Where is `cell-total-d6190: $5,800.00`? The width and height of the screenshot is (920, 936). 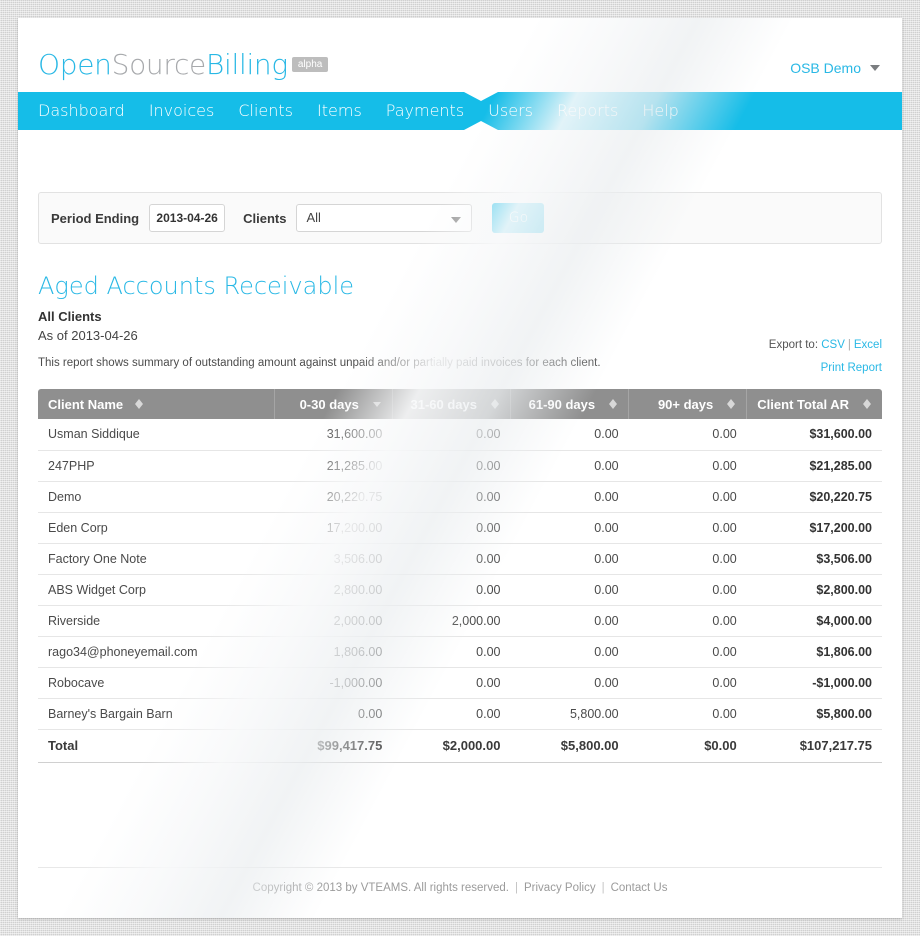
cell-total-d6190: $5,800.00 is located at coordinates (569, 745).